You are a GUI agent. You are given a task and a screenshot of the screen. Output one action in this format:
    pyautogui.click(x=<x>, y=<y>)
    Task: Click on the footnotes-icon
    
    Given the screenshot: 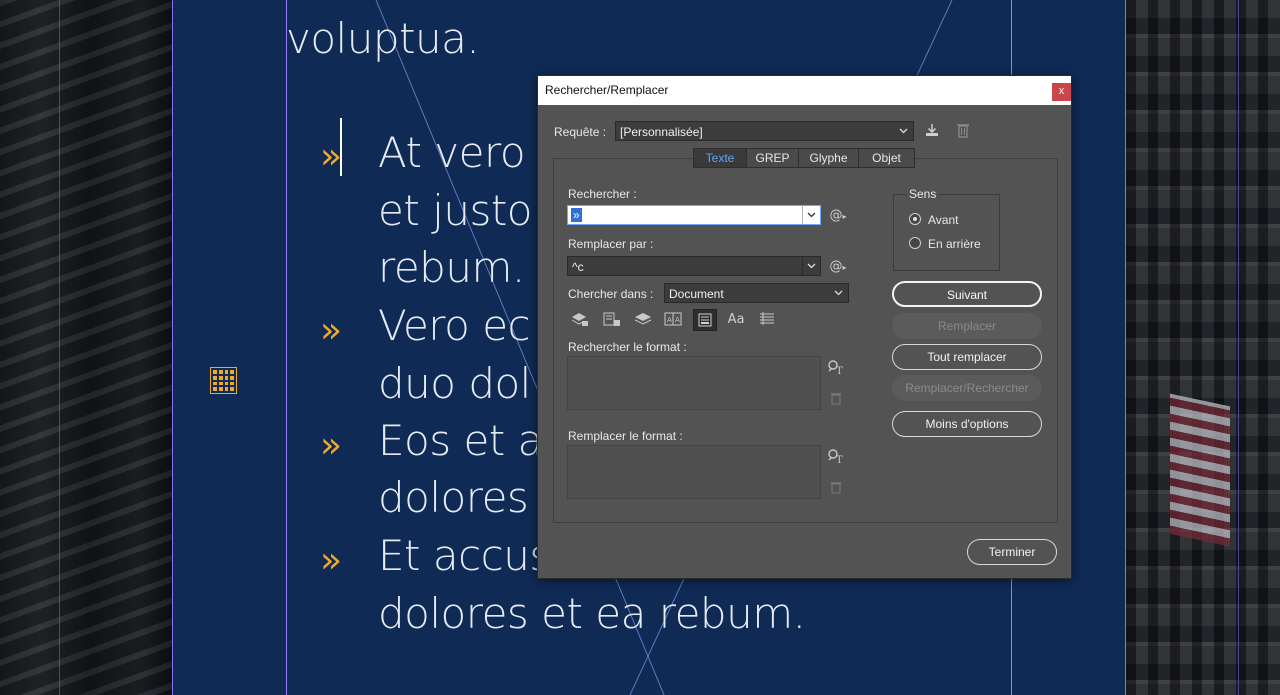 What is the action you would take?
    pyautogui.click(x=705, y=320)
    